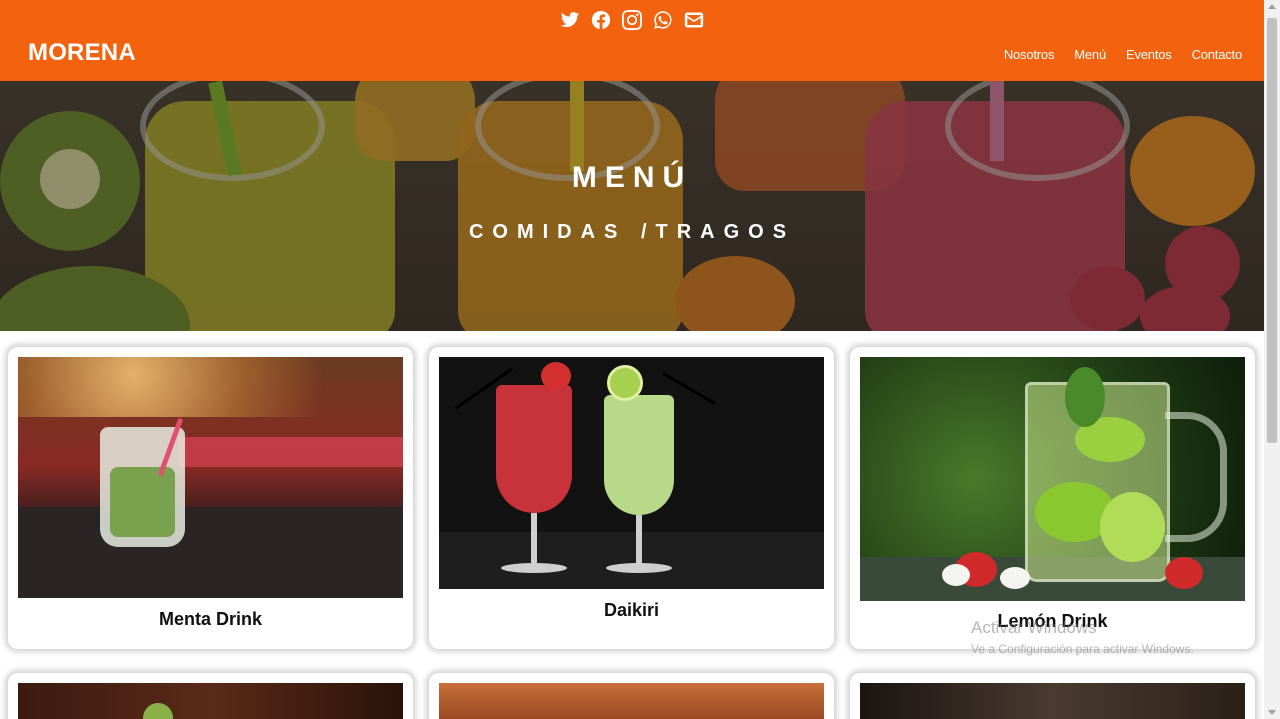  I want to click on lemon-drink-image, so click(1052, 479).